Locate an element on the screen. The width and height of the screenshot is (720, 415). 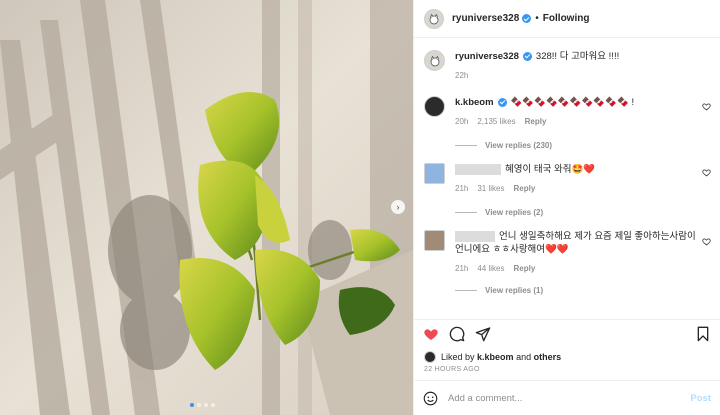
liked-heart-icon is located at coordinates (431, 334).